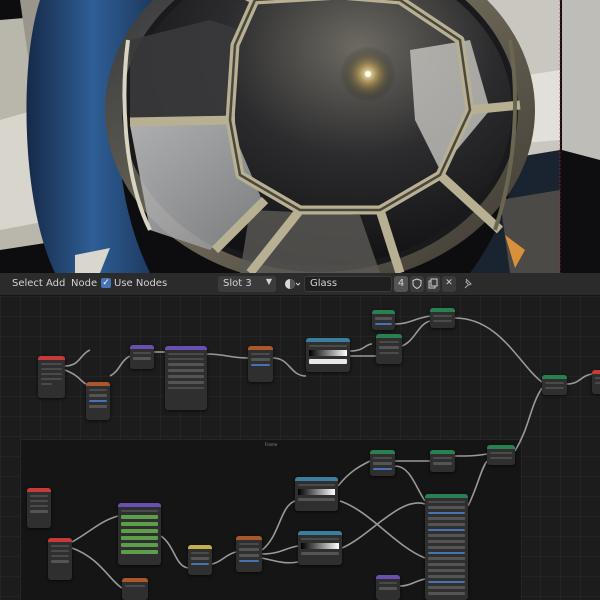  I want to click on node-mapping, so click(98, 401).